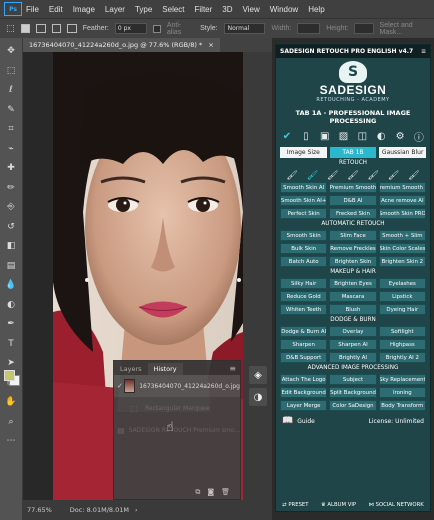  I want to click on width-input, so click(309, 28).